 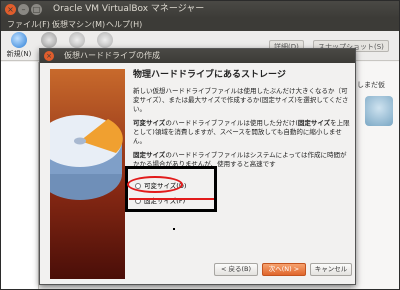 I want to click on dialog-titlebar: × 仮想ハードドライブの作成, so click(x=197, y=56).